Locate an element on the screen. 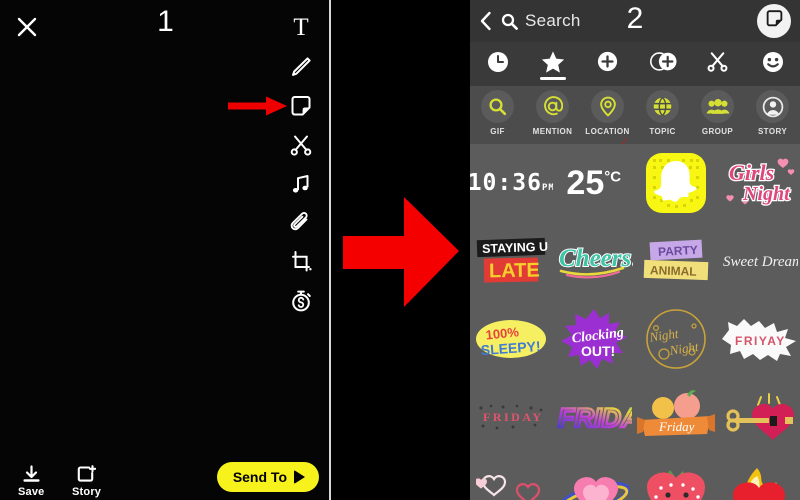  svg-text: LATE is located at coordinates (514, 271).